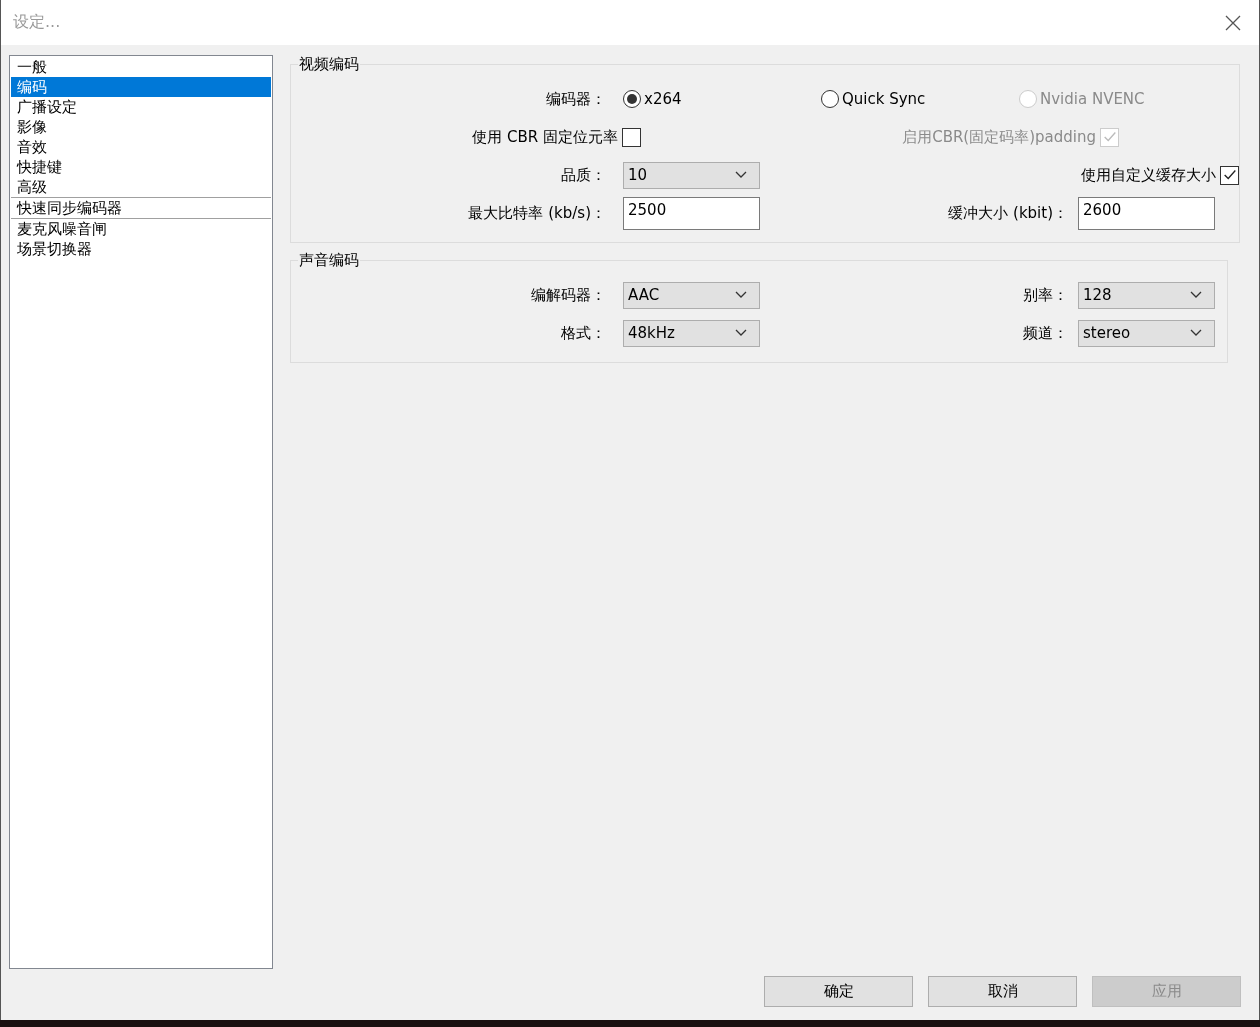  Describe the element at coordinates (575, 99) in the screenshot. I see `field-label: 编码器：` at that location.